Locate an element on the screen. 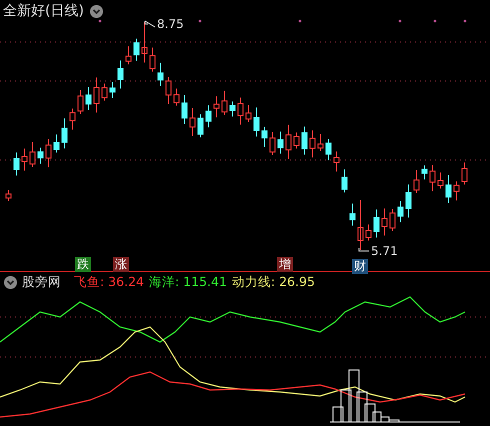 The height and width of the screenshot is (426, 490). arrow-icon is located at coordinates (150, 24).